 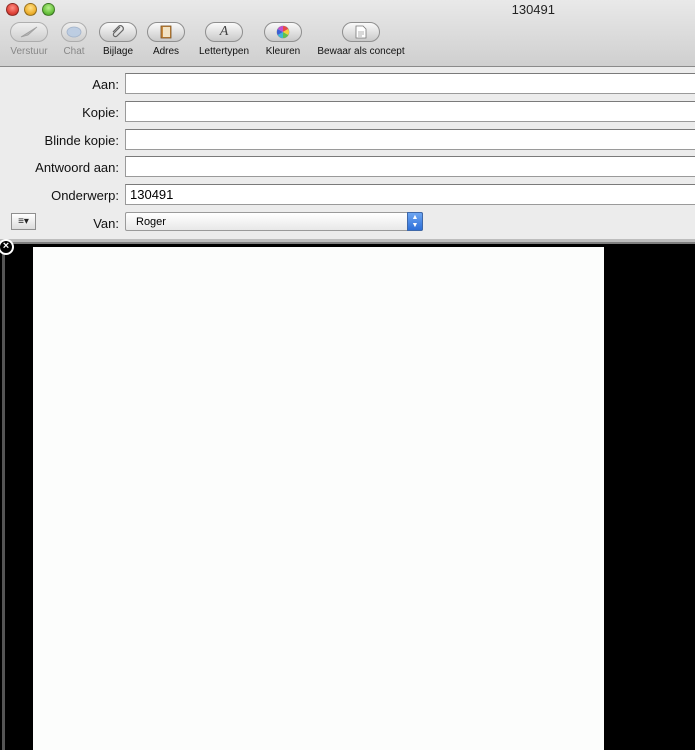 What do you see at coordinates (29, 51) in the screenshot?
I see `send-label: Verstuur` at bounding box center [29, 51].